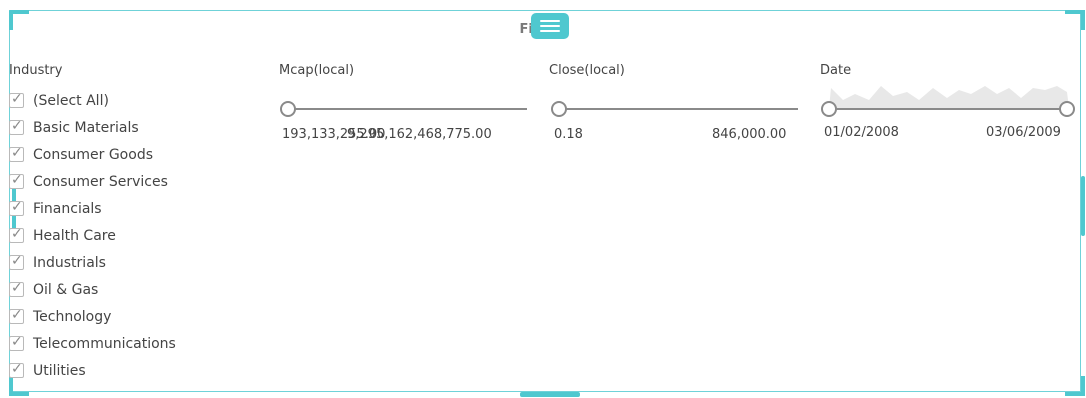  I want to click on checkbox-item-basic-materials: Basic Materials, so click(92, 127).